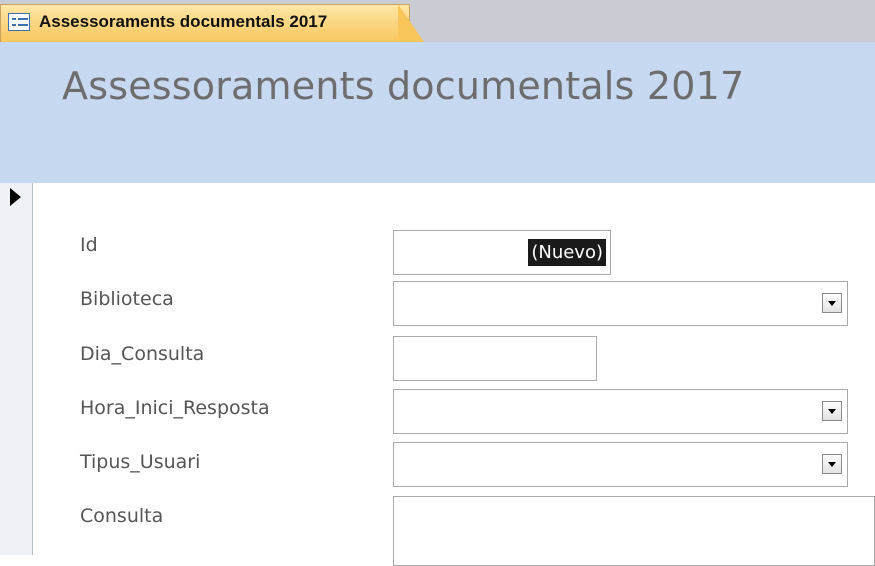  Describe the element at coordinates (140, 462) in the screenshot. I see `tipus-usuari-label: Tipus_Usuari` at that location.